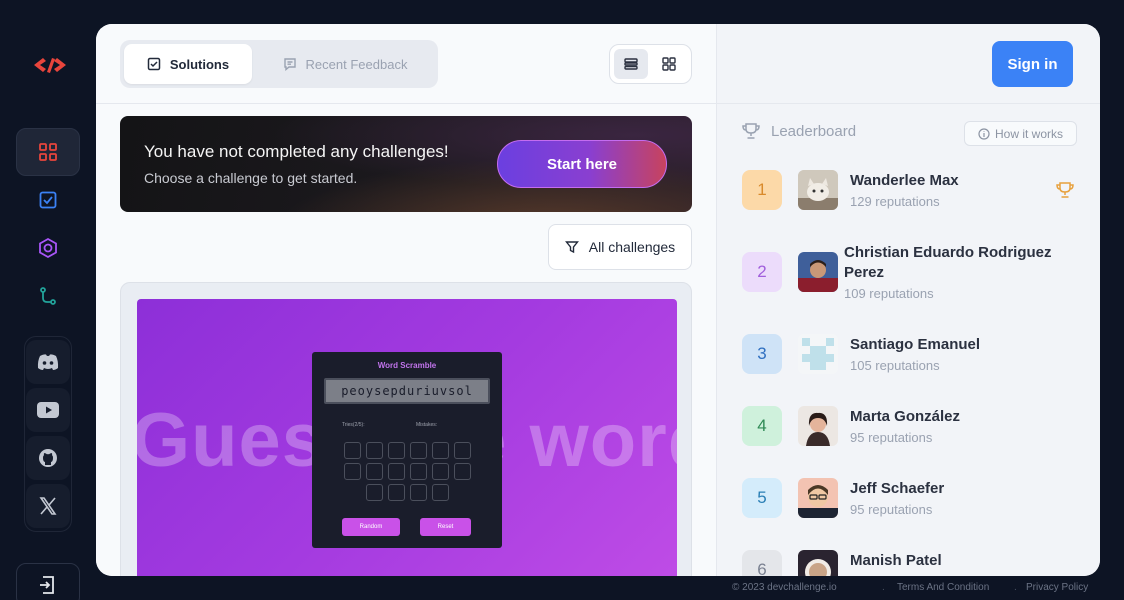  Describe the element at coordinates (289, 64) in the screenshot. I see `chat-icon` at that location.